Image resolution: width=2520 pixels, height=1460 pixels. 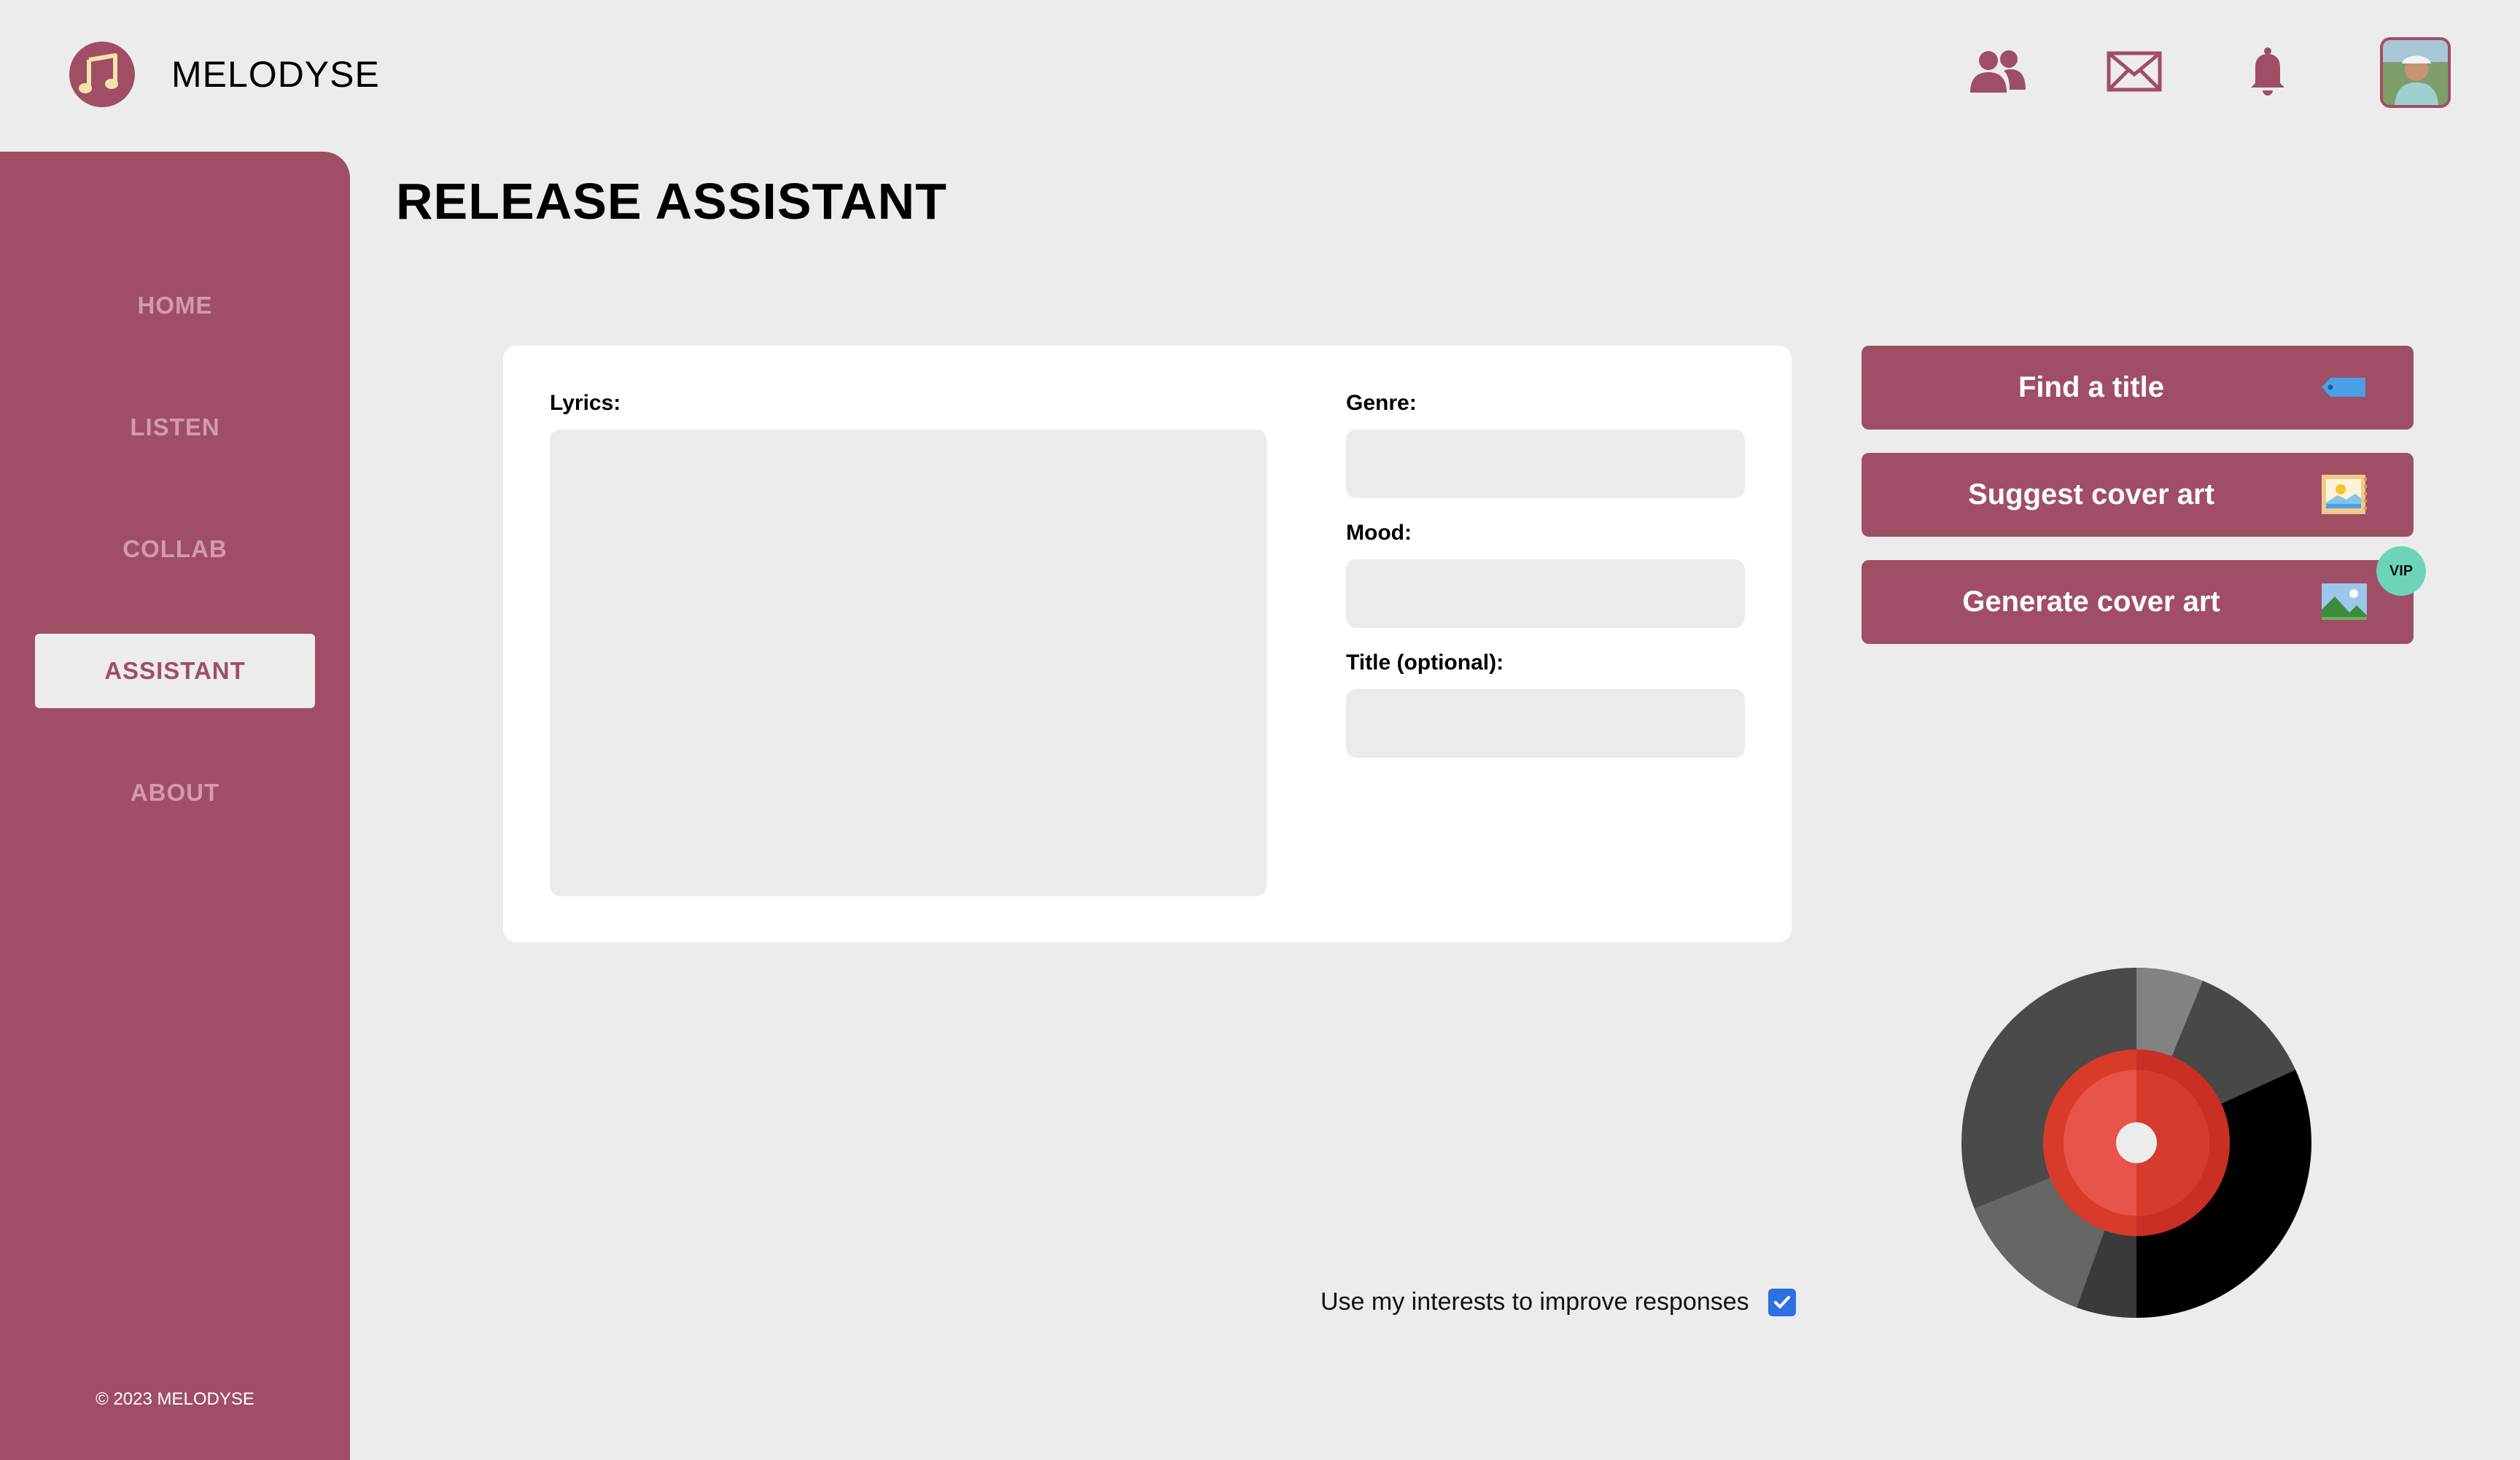 I want to click on user-avatar, so click(x=2415, y=72).